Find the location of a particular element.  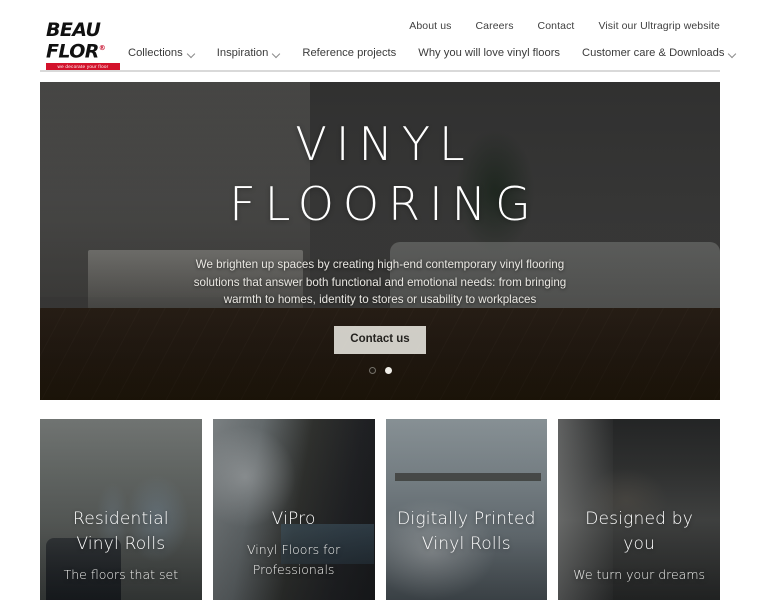

nav-item-reference-projects: Reference projects is located at coordinates (349, 53).